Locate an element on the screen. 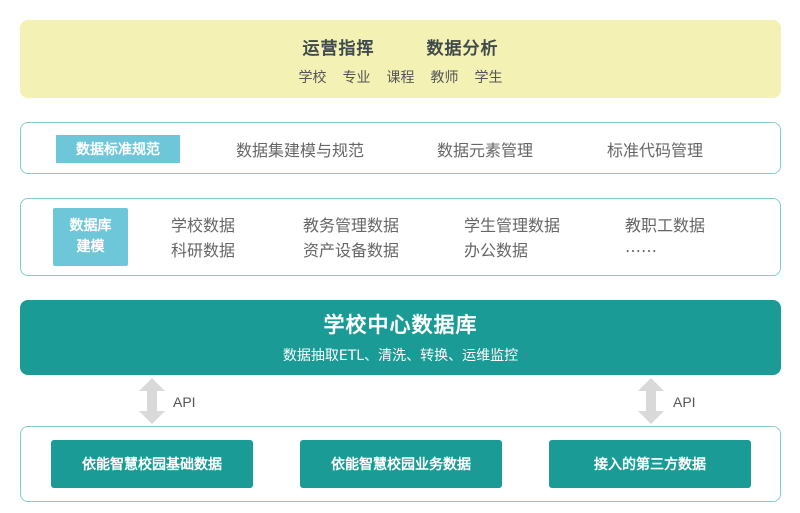 This screenshot has height=513, width=800. top-item-course: 课程 is located at coordinates (400, 78).